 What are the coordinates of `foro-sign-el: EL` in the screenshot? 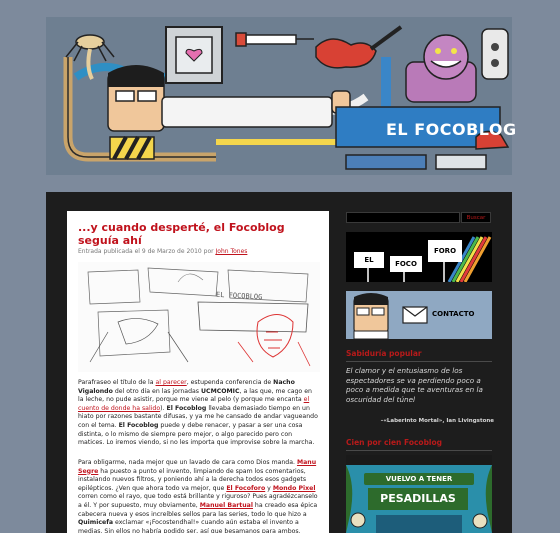 It's located at (369, 260).